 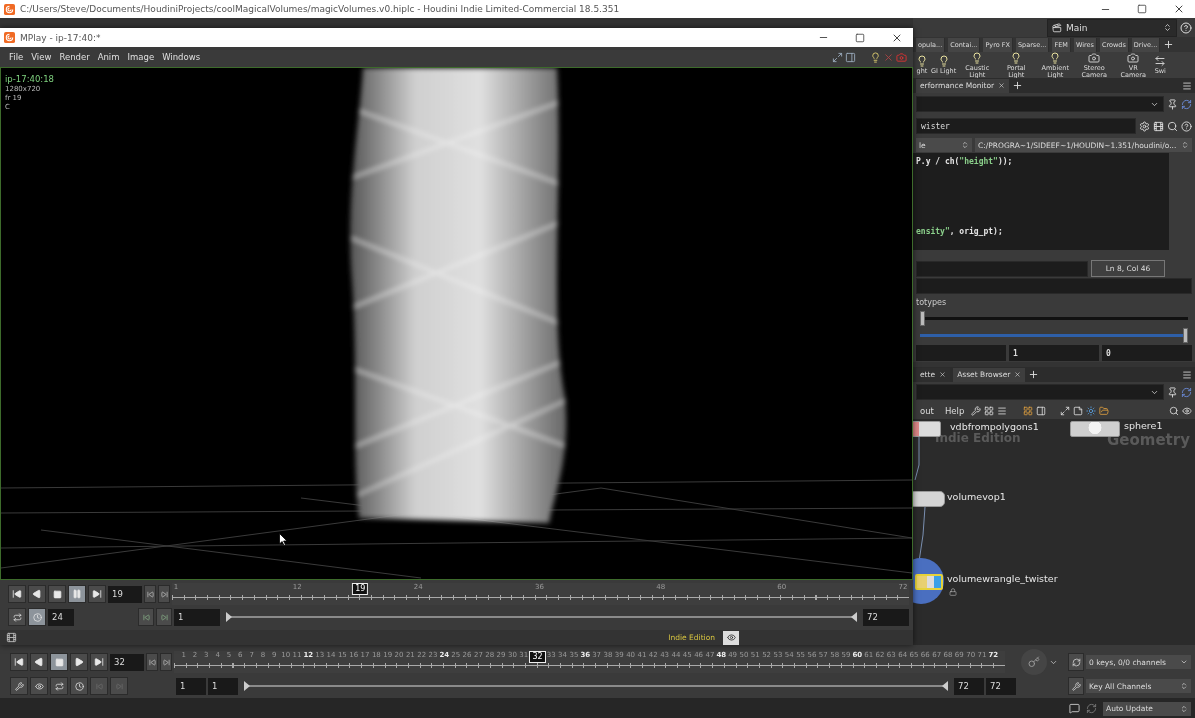 I want to click on timeline-ruler, so click(x=589, y=662).